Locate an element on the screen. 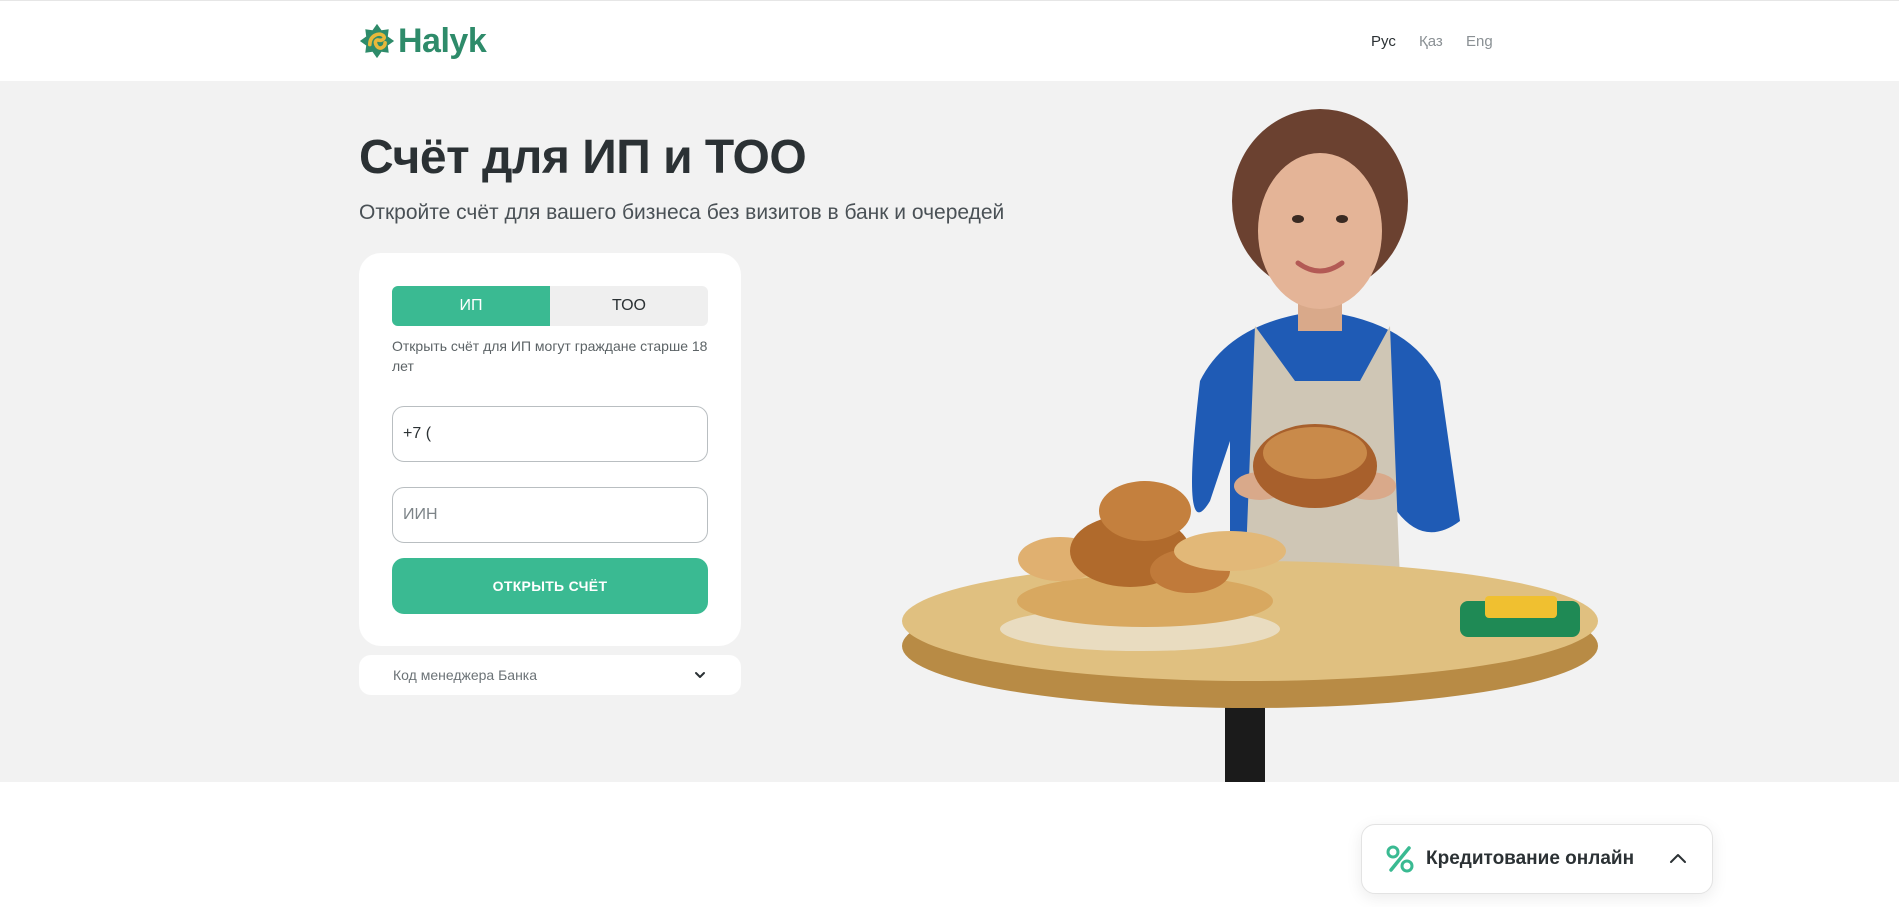 The image size is (1899, 907). halyk-logo: Halyk is located at coordinates (423, 41).